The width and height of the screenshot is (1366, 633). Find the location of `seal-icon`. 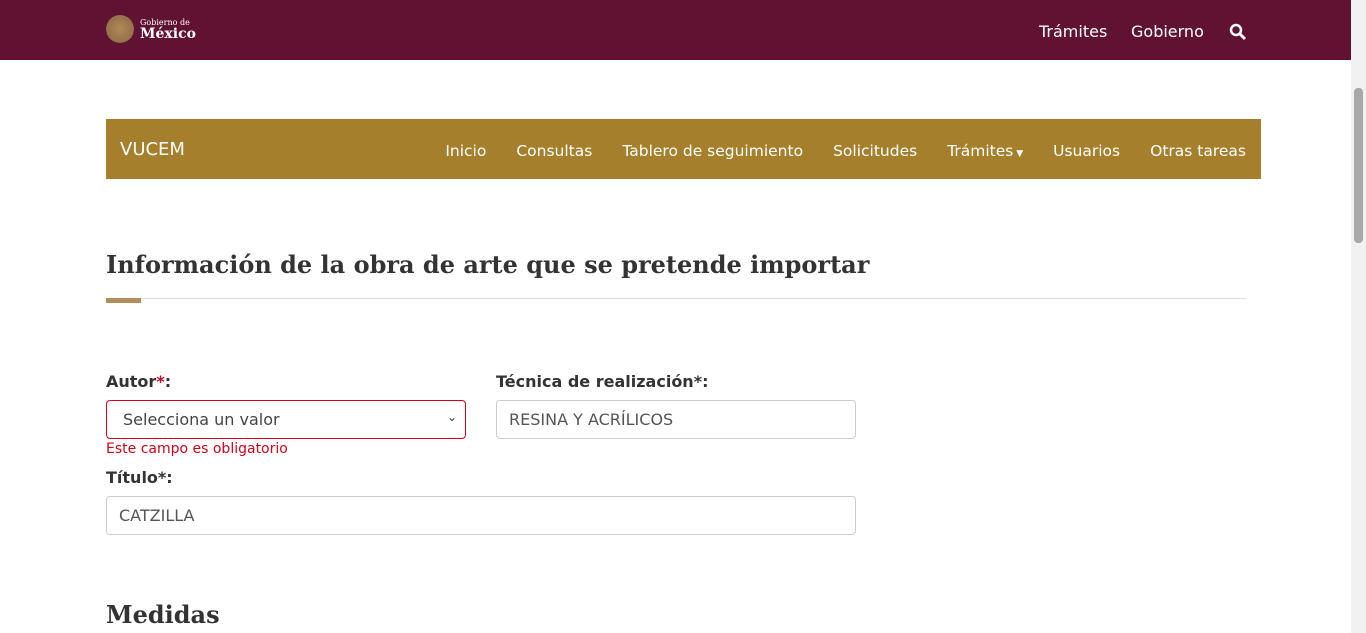

seal-icon is located at coordinates (120, 29).